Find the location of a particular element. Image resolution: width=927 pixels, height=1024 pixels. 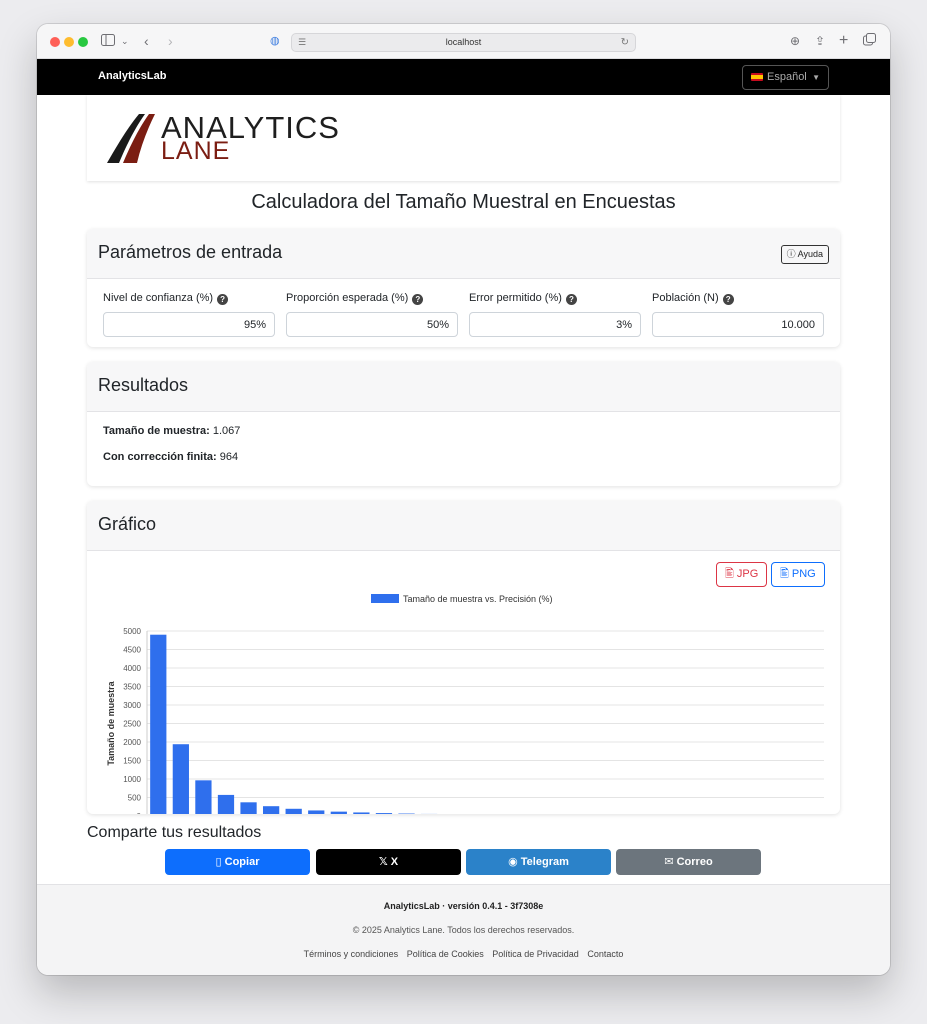

footer-version: AnalyticsLab · versión 0.4.1 - 3f7308e is located at coordinates (463, 906).